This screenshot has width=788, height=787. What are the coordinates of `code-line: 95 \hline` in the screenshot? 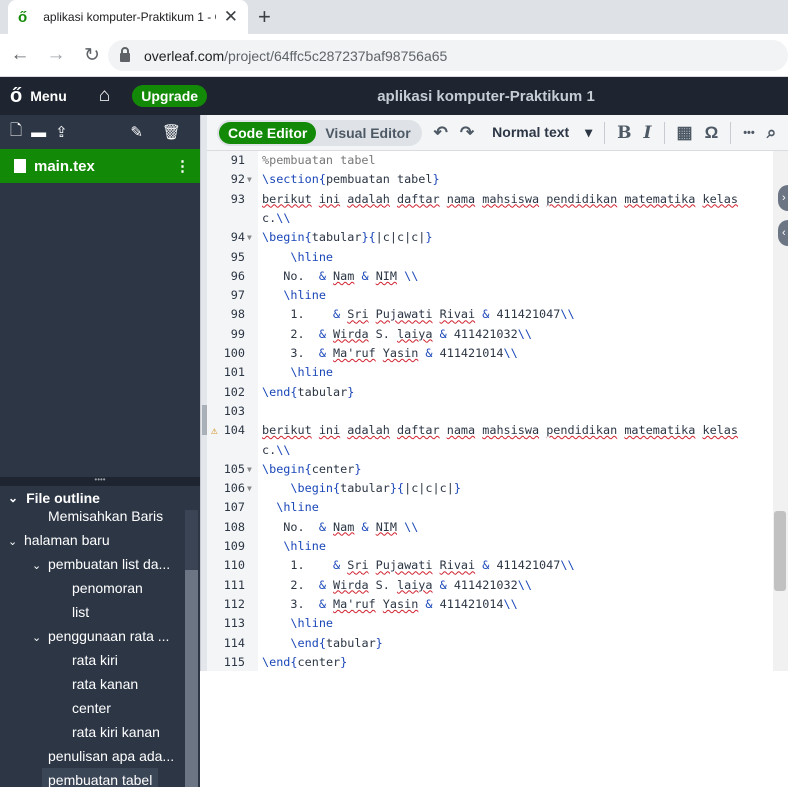 It's located at (490, 257).